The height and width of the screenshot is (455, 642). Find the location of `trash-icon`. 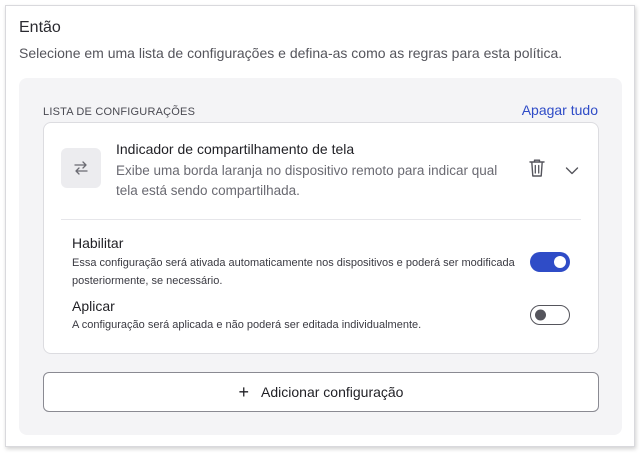

trash-icon is located at coordinates (537, 168).